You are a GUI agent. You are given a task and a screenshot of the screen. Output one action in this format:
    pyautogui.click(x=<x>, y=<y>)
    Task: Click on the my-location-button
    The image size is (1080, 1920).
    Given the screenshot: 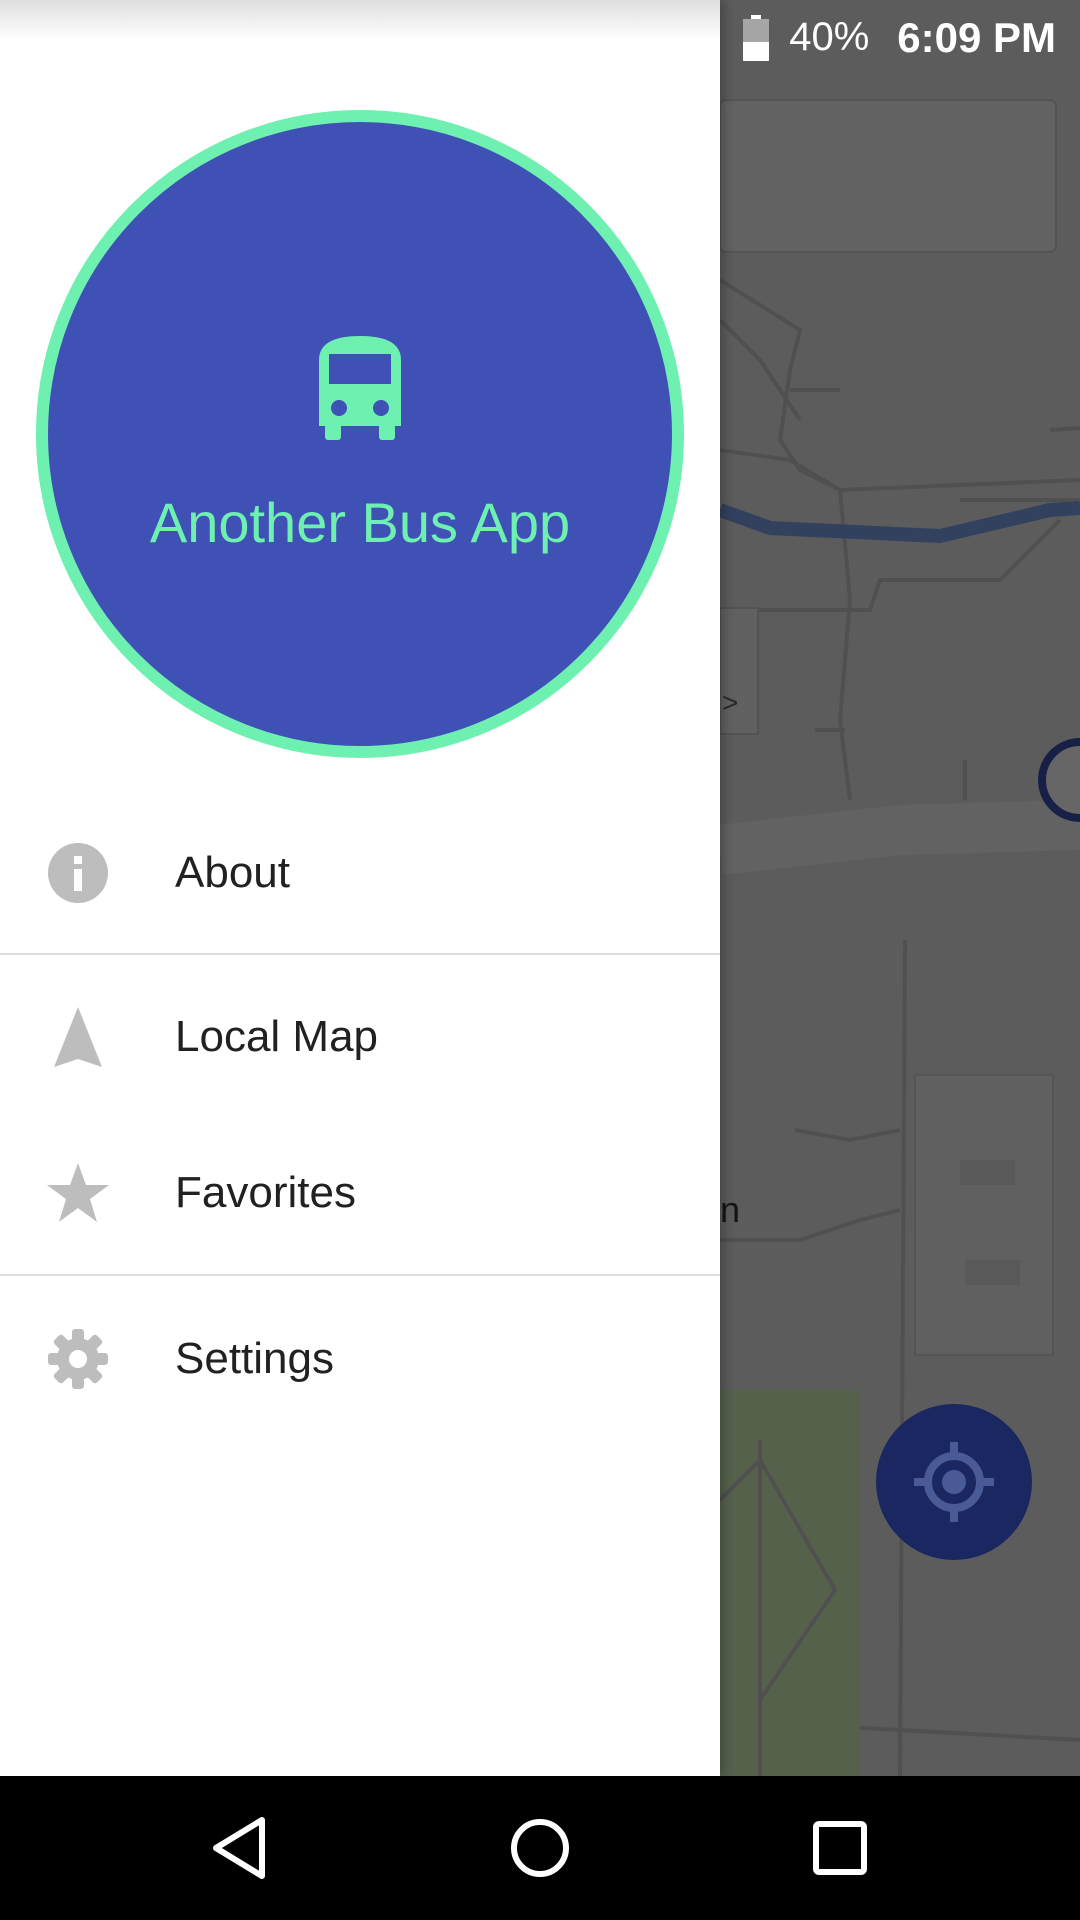 What is the action you would take?
    pyautogui.click(x=954, y=1482)
    